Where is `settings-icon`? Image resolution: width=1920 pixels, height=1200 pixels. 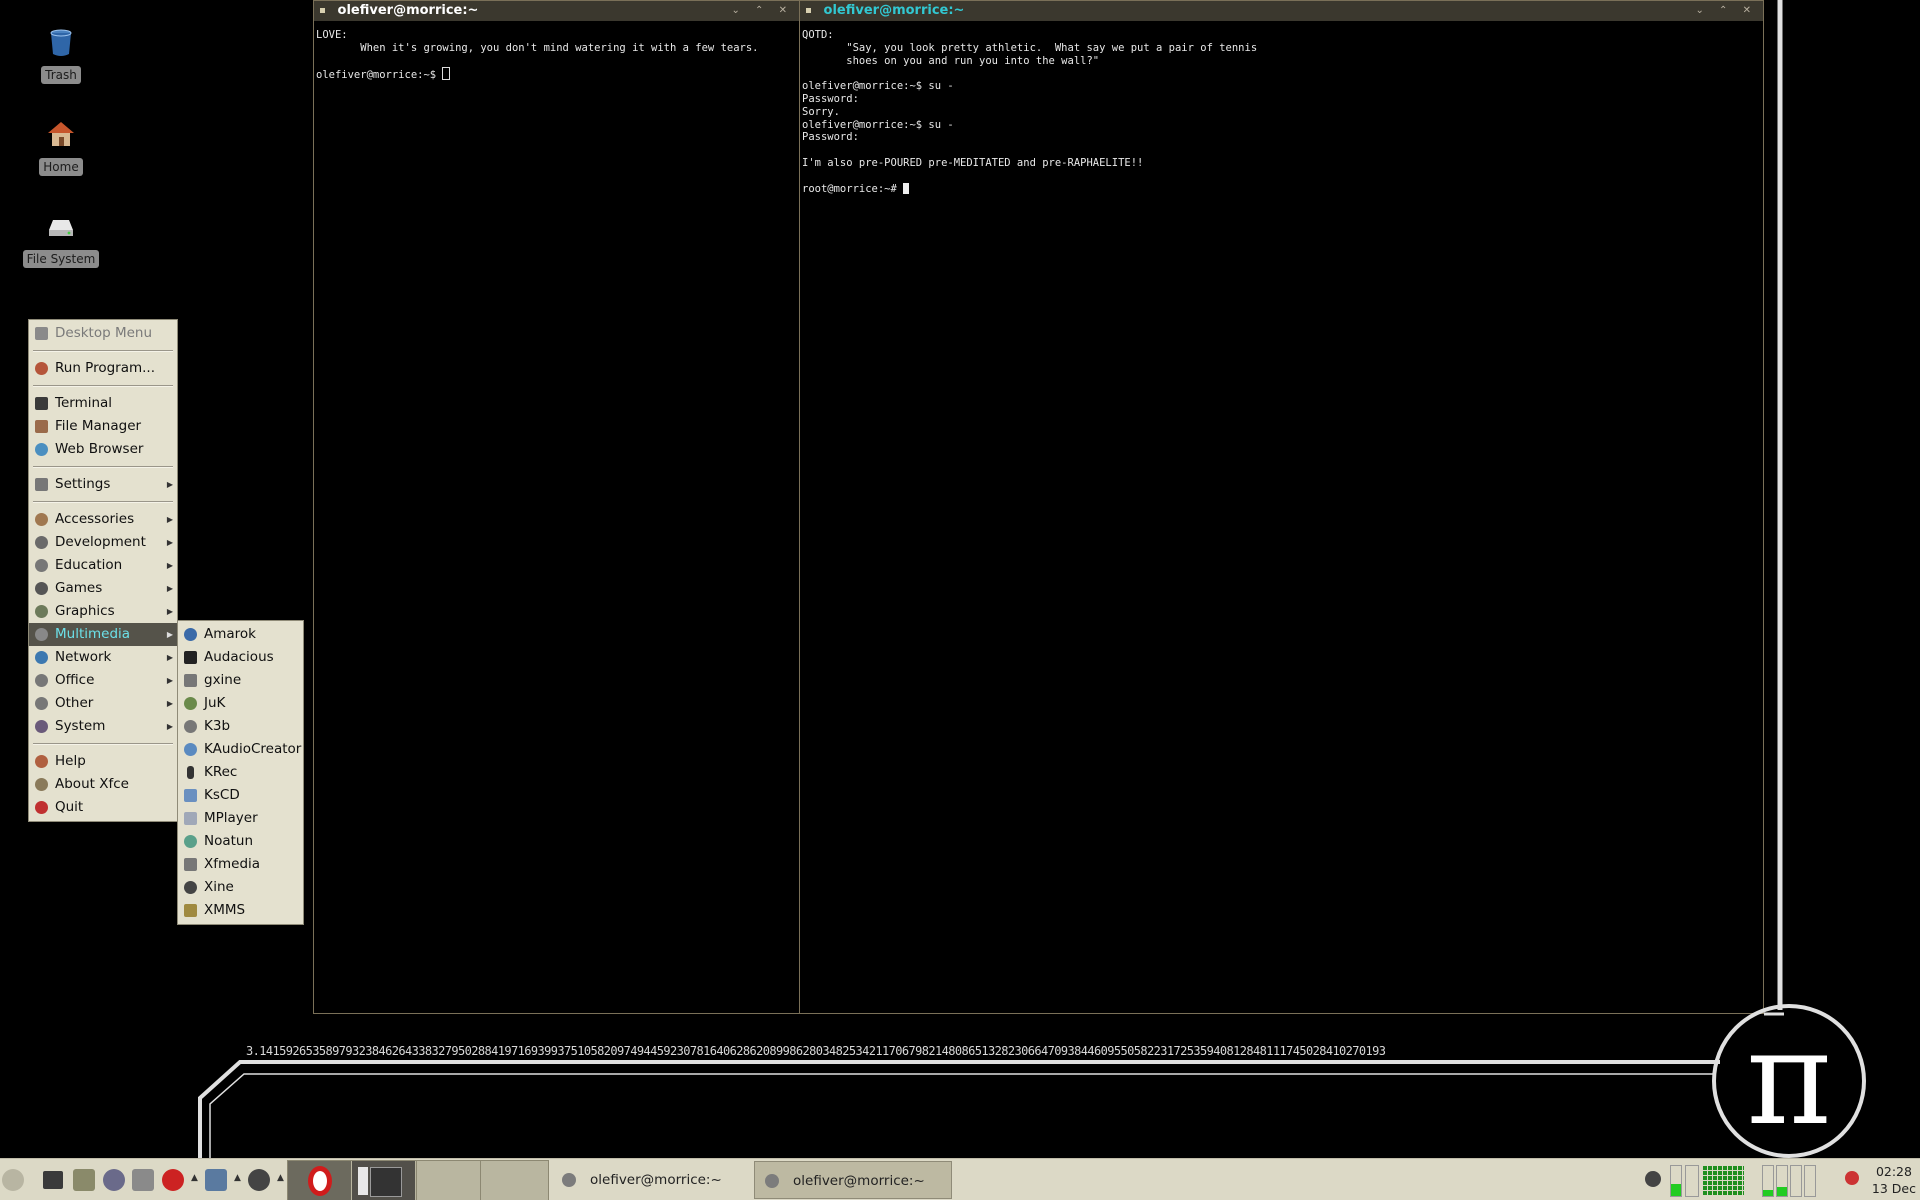
settings-icon is located at coordinates (41, 484).